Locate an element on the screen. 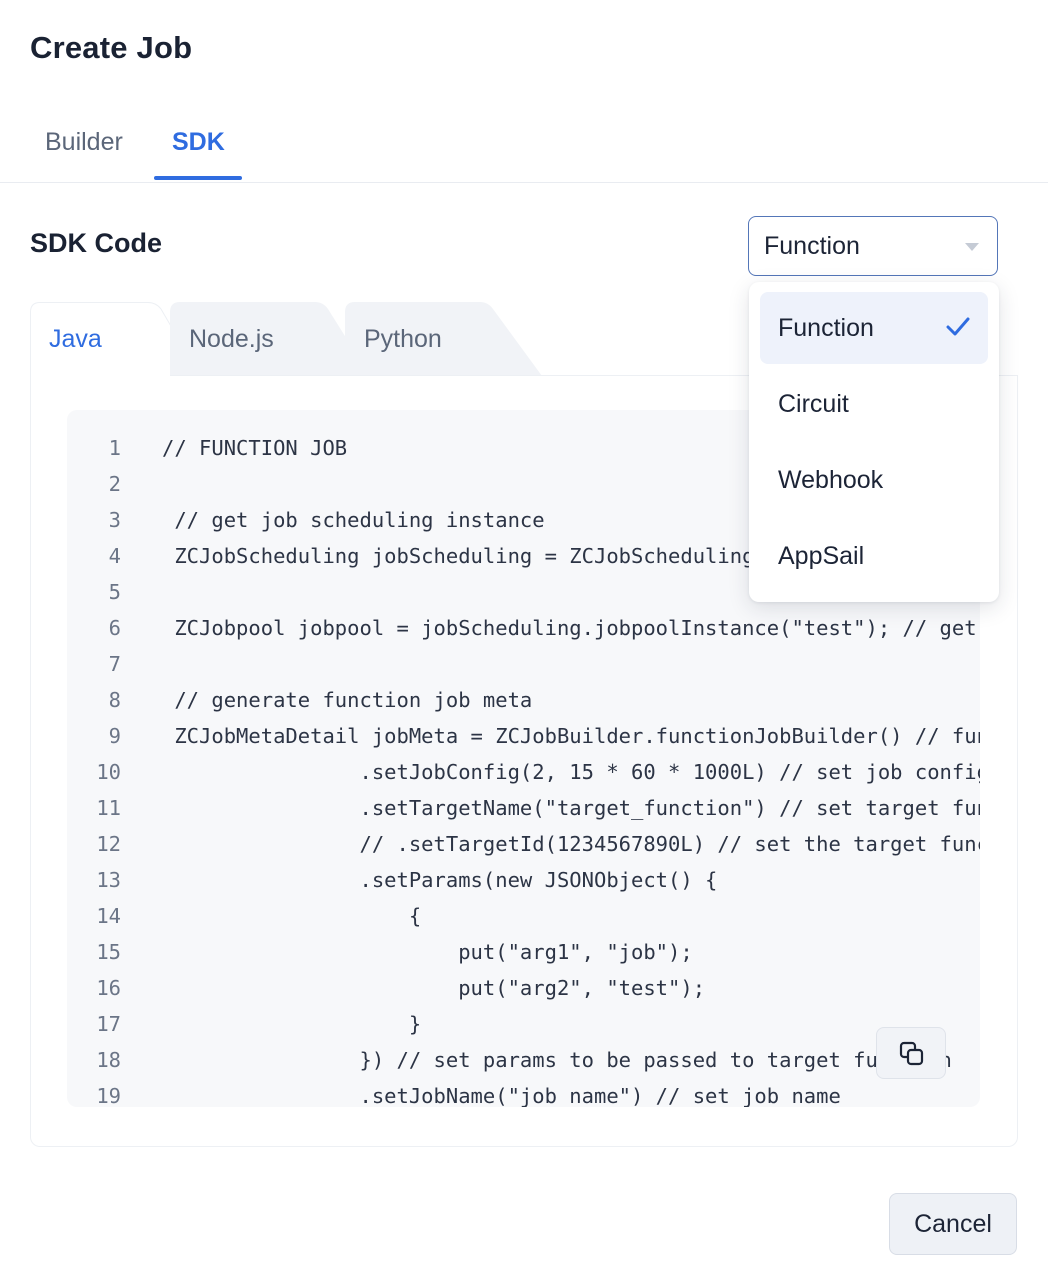  check-icon is located at coordinates (958, 326).